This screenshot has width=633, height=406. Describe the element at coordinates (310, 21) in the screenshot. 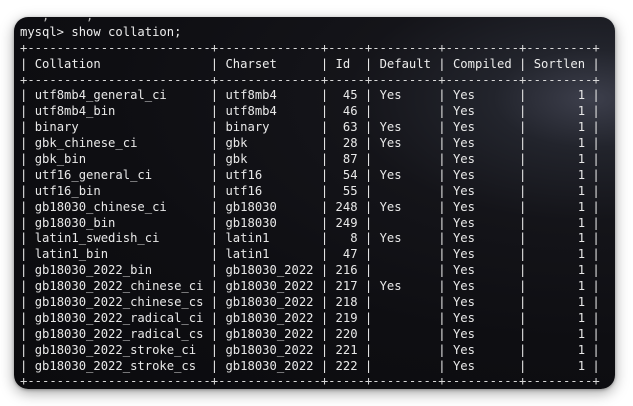

I see `previous-output-line: , ,` at that location.